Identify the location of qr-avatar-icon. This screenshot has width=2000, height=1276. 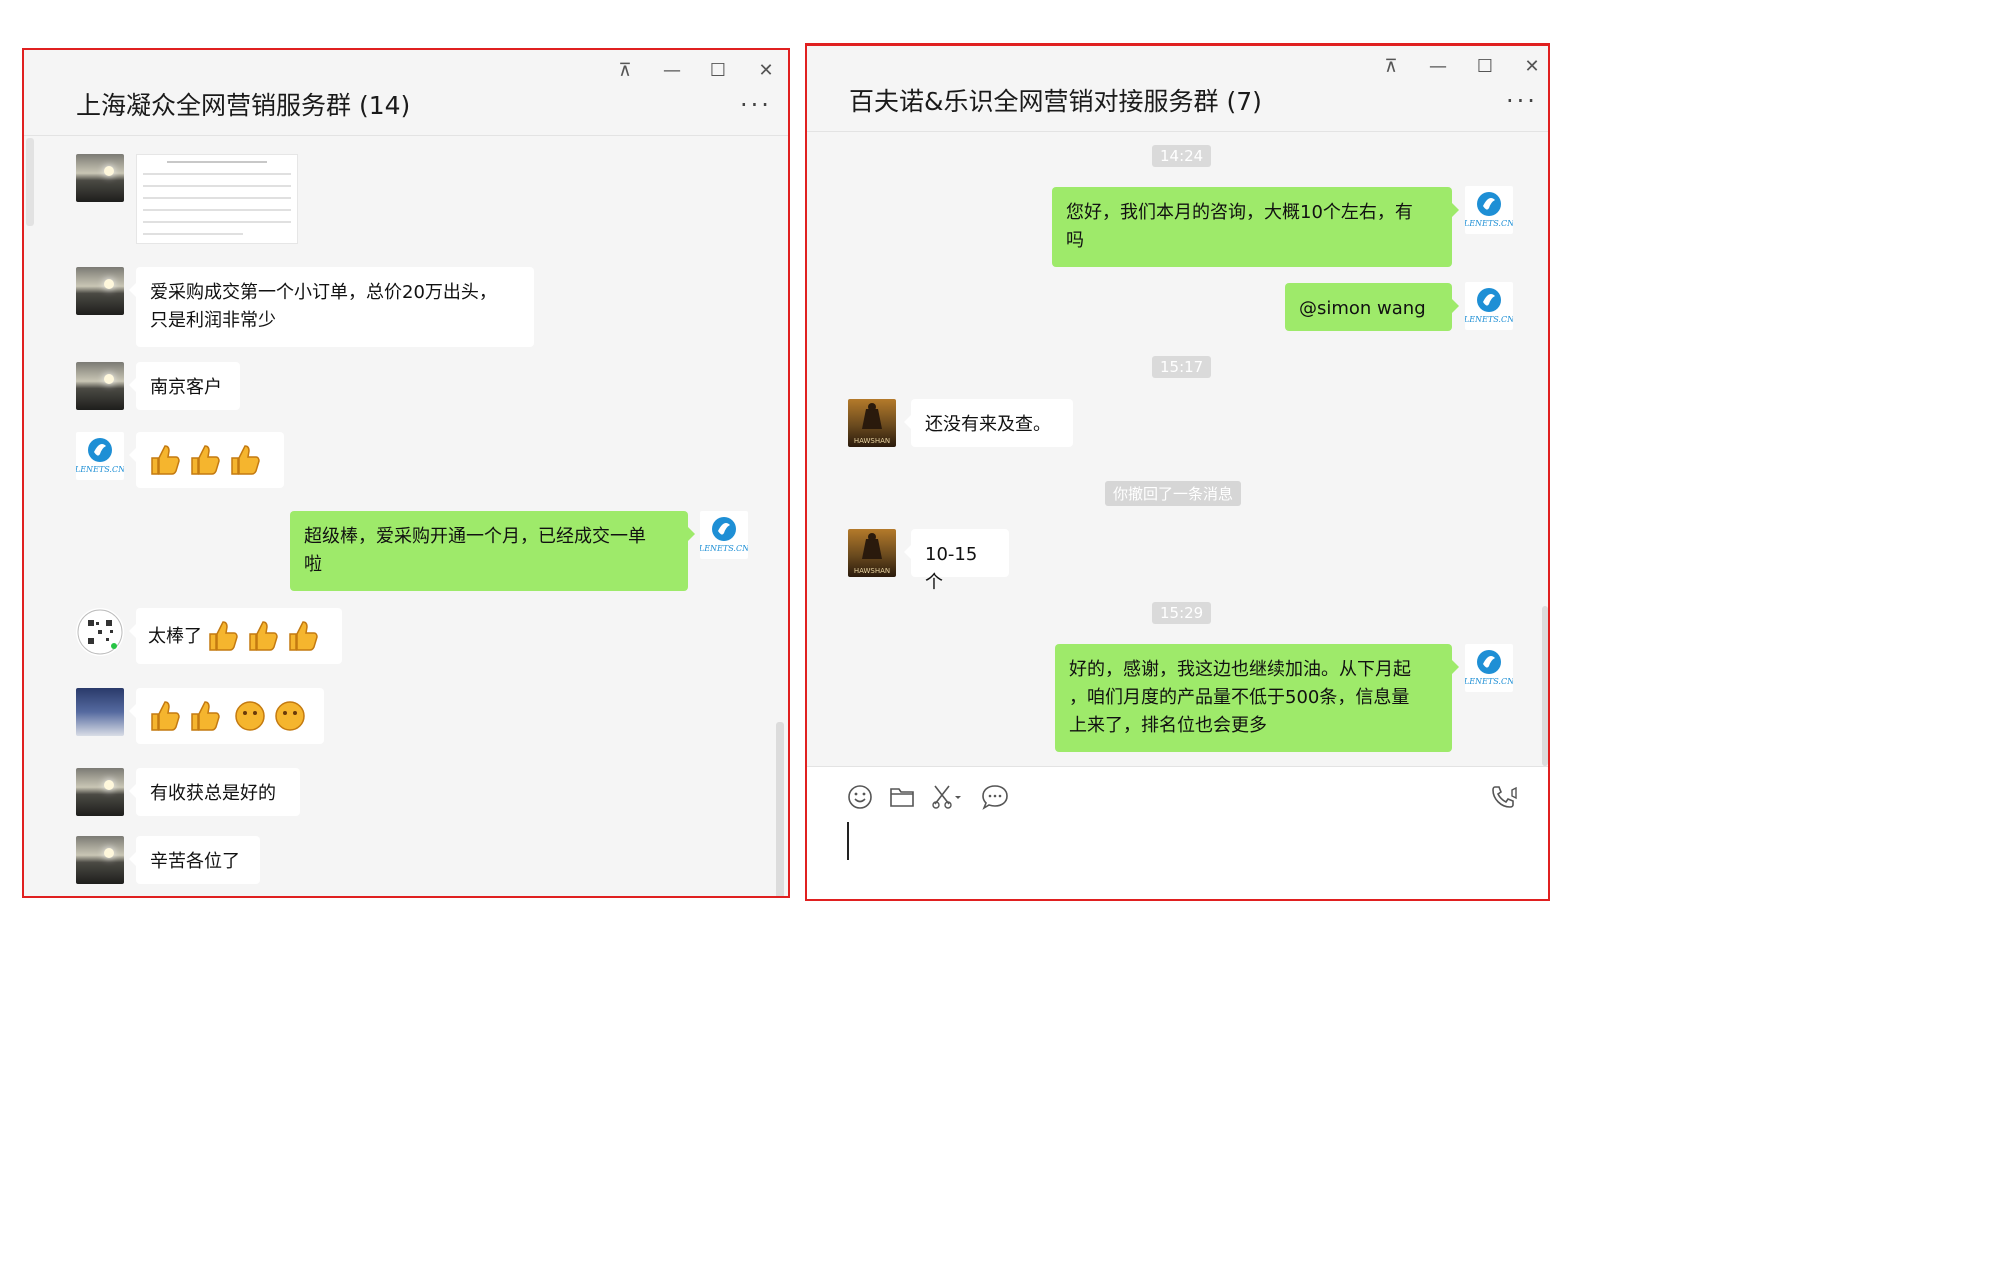
(100, 632).